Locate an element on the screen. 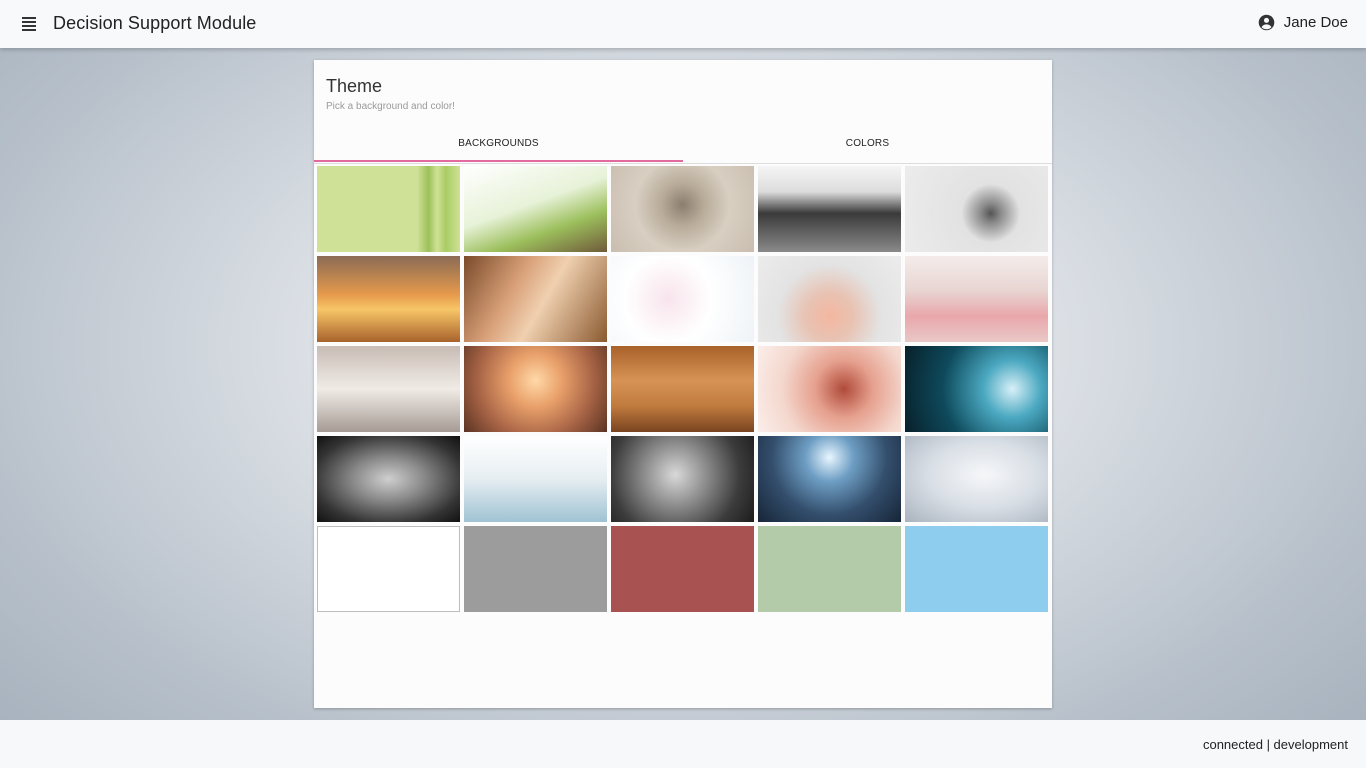 This screenshot has width=1366, height=768. account-circle-icon is located at coordinates (1266, 22).